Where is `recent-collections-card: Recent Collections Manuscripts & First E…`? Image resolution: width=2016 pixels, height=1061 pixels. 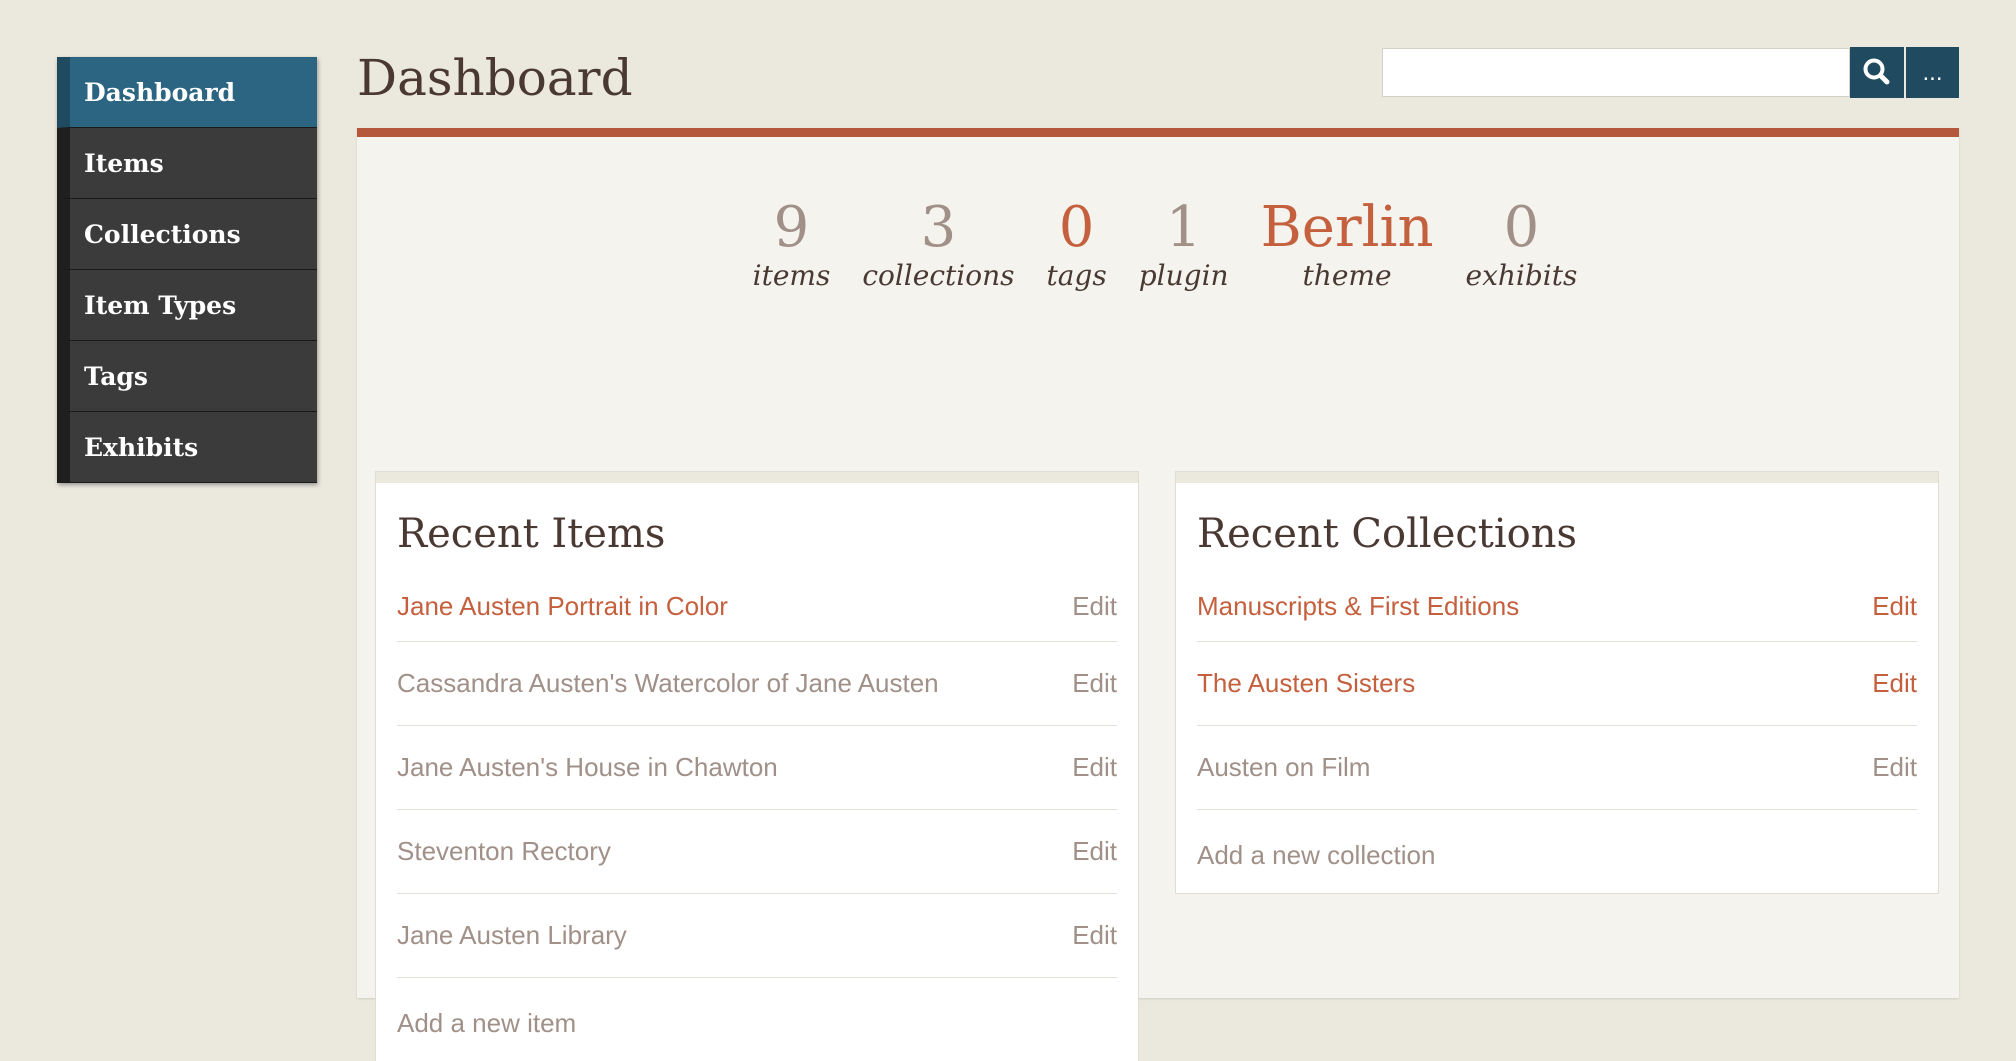 recent-collections-card: Recent Collections Manuscripts & First E… is located at coordinates (1557, 682).